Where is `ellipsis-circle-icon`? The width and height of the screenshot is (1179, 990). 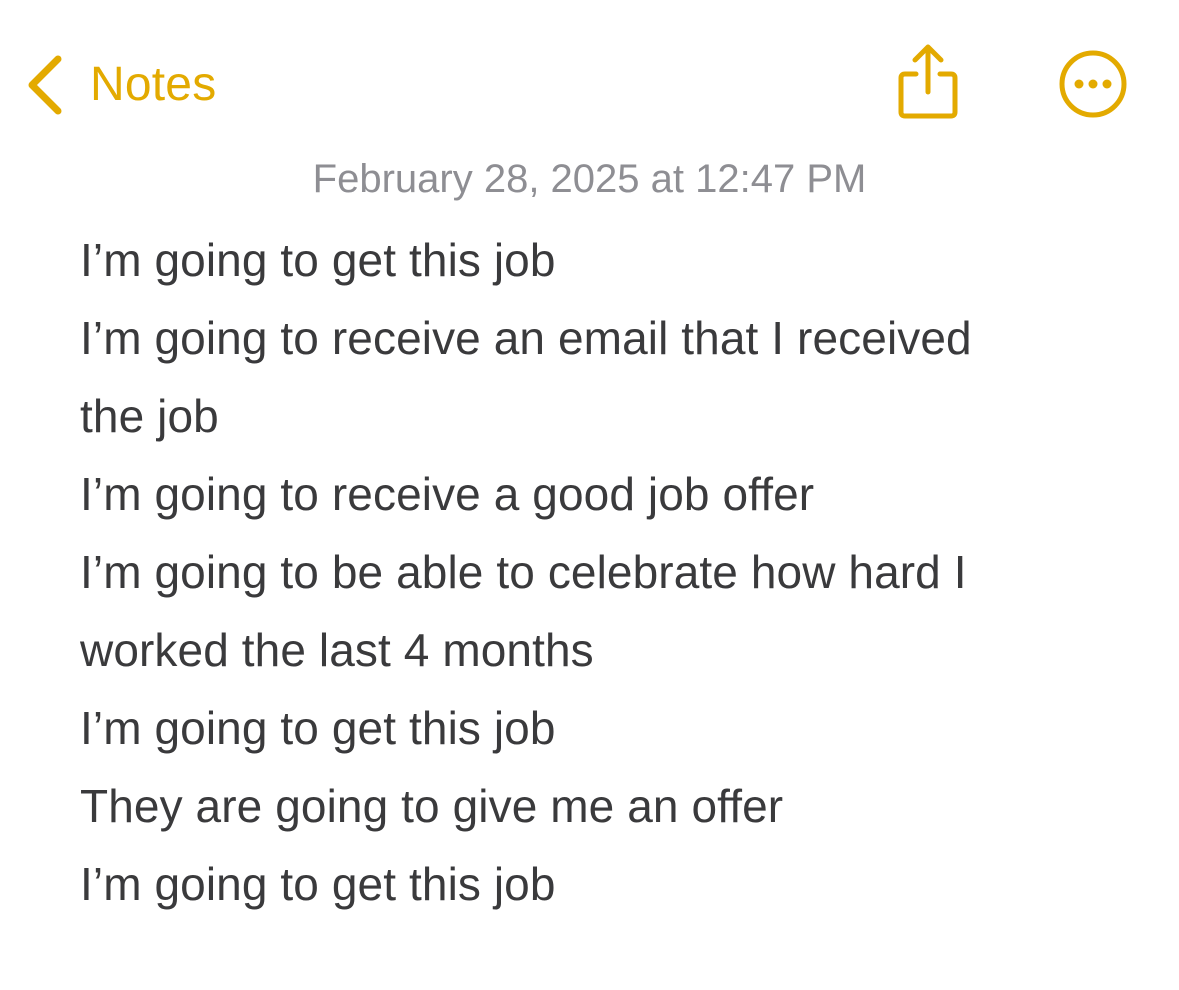 ellipsis-circle-icon is located at coordinates (1093, 84).